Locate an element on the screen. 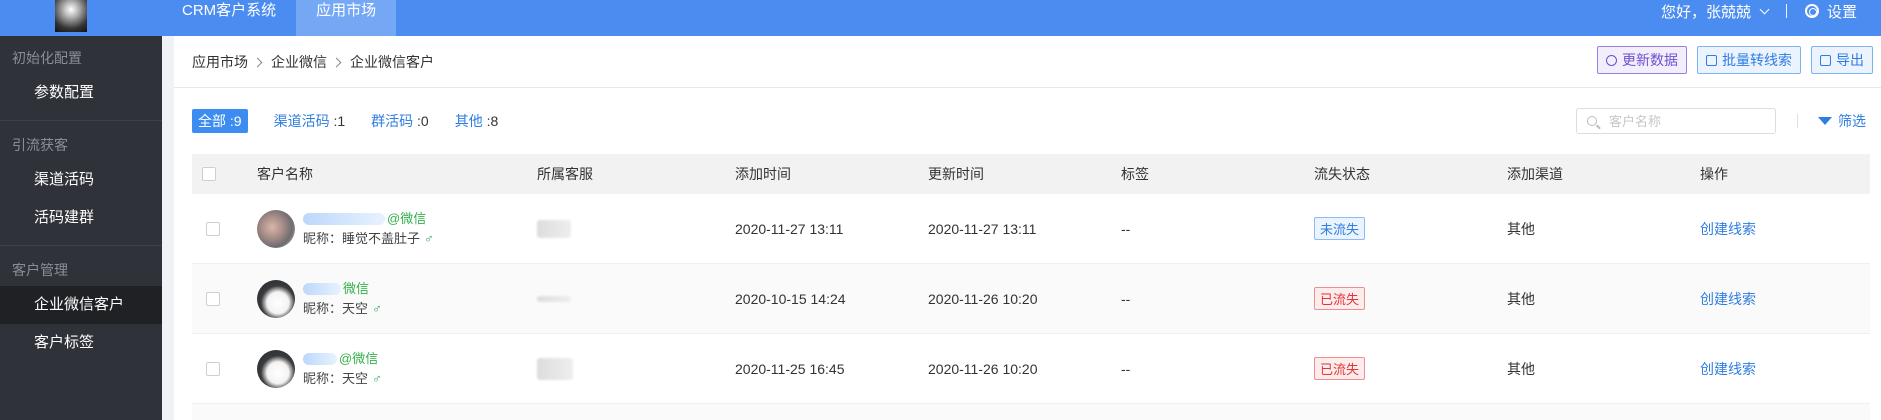 This screenshot has height=420, width=1881. tab-all-count: :9 is located at coordinates (235, 121).